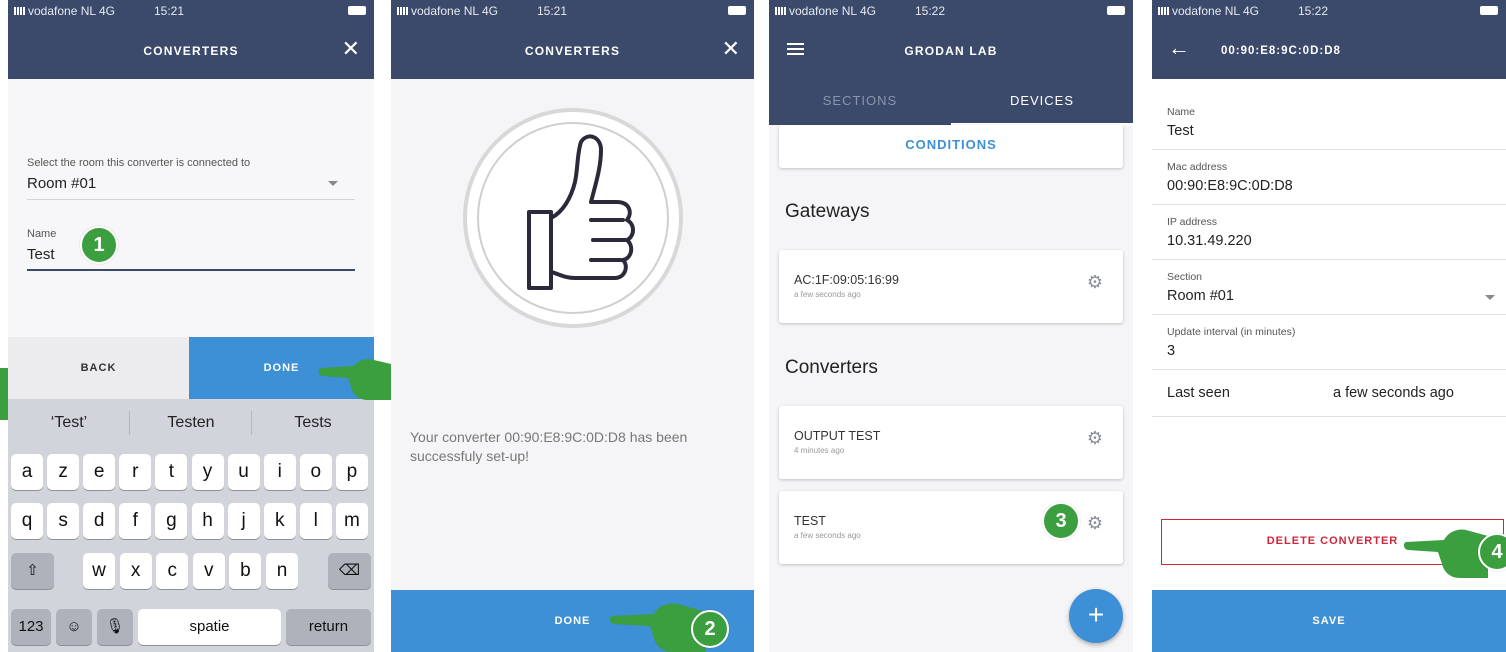 The width and height of the screenshot is (1506, 652). I want to click on space-key: spatie, so click(209, 627).